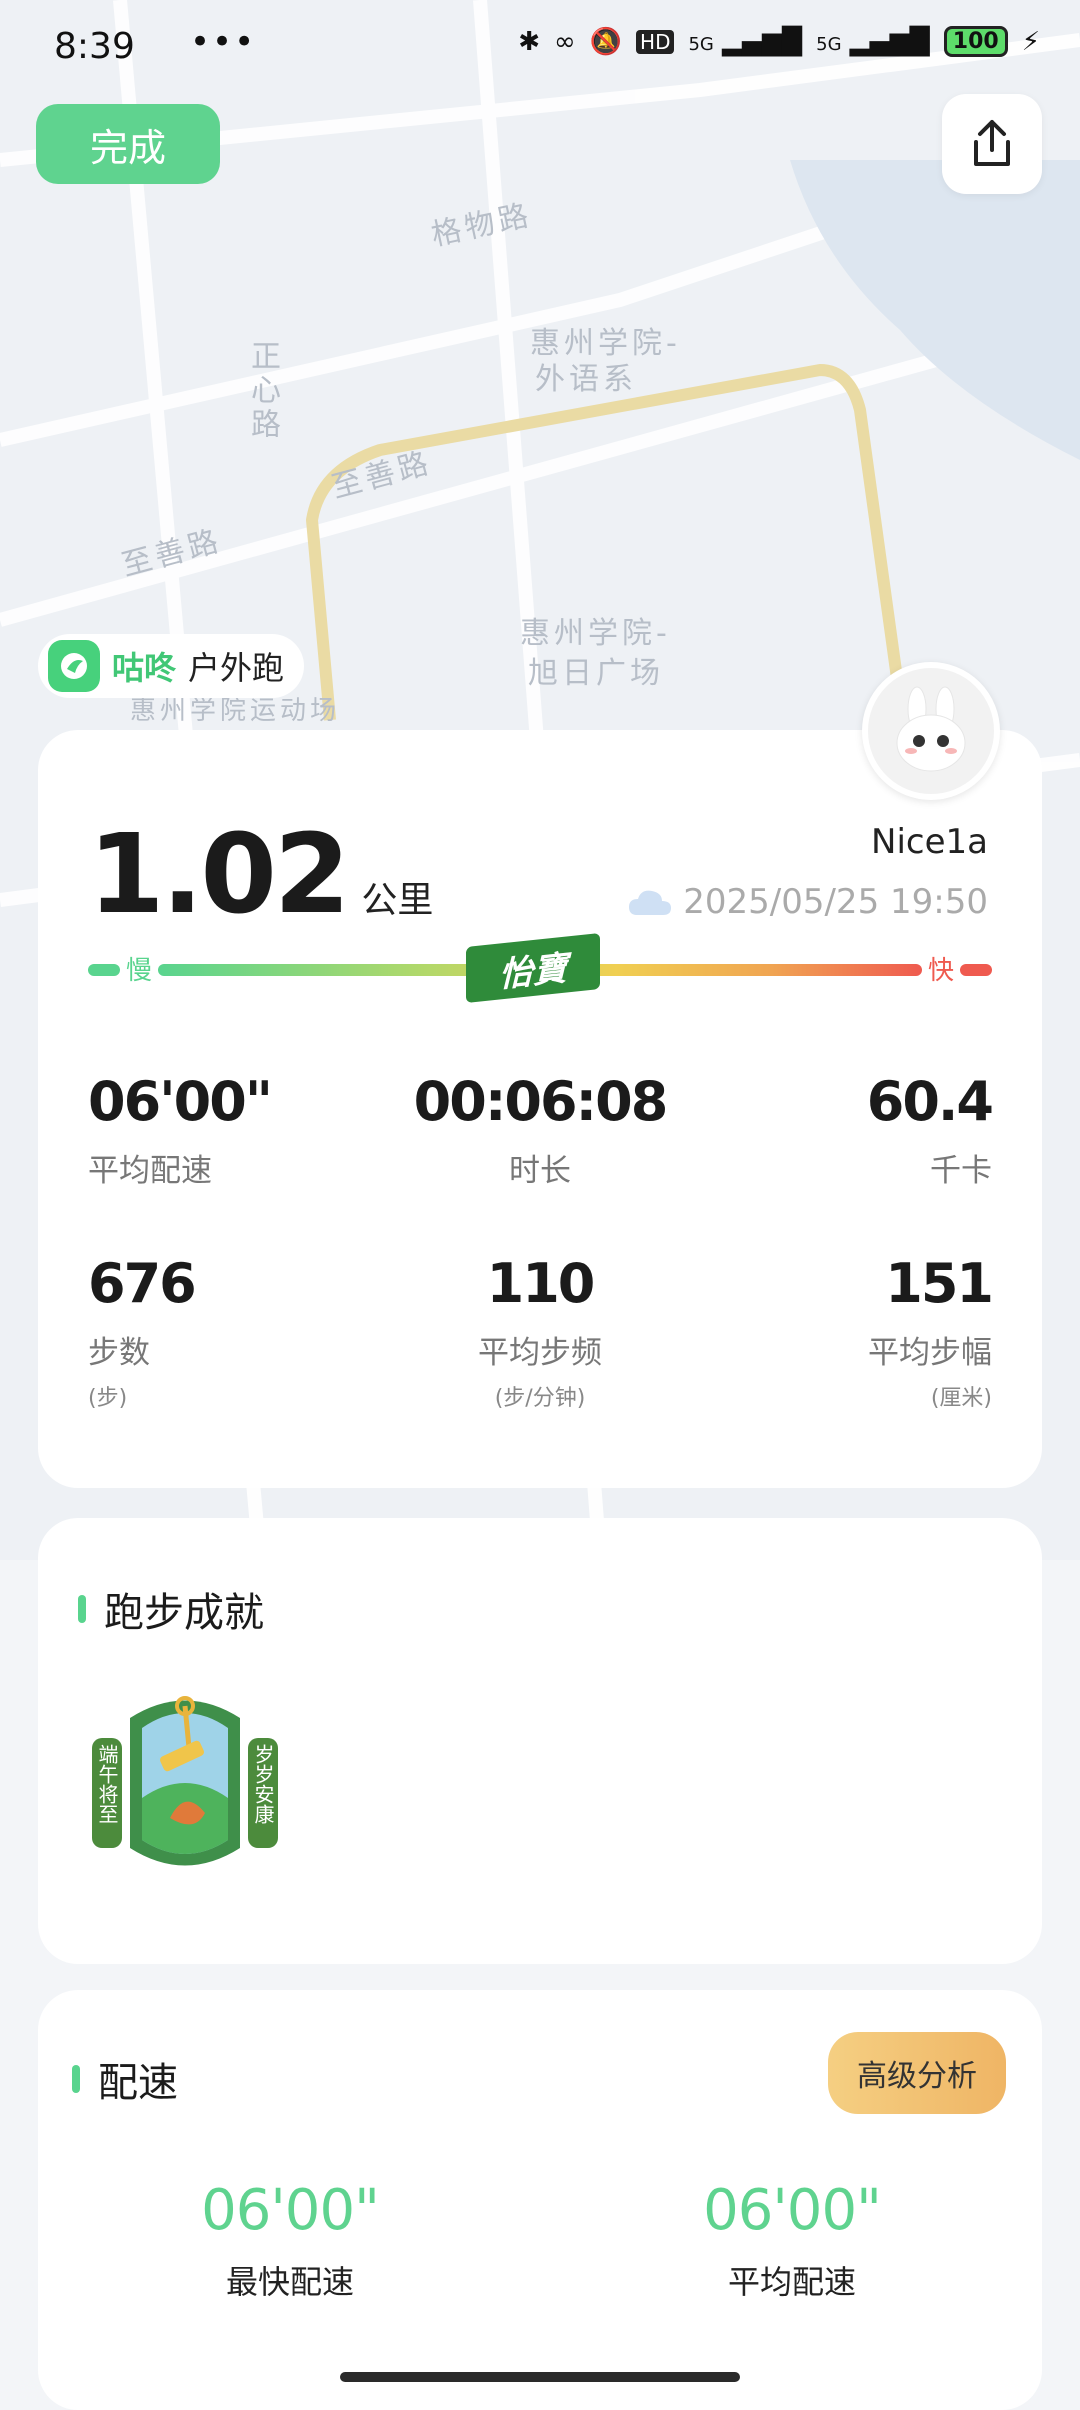  I want to click on map-label: 正心路, so click(262, 391).